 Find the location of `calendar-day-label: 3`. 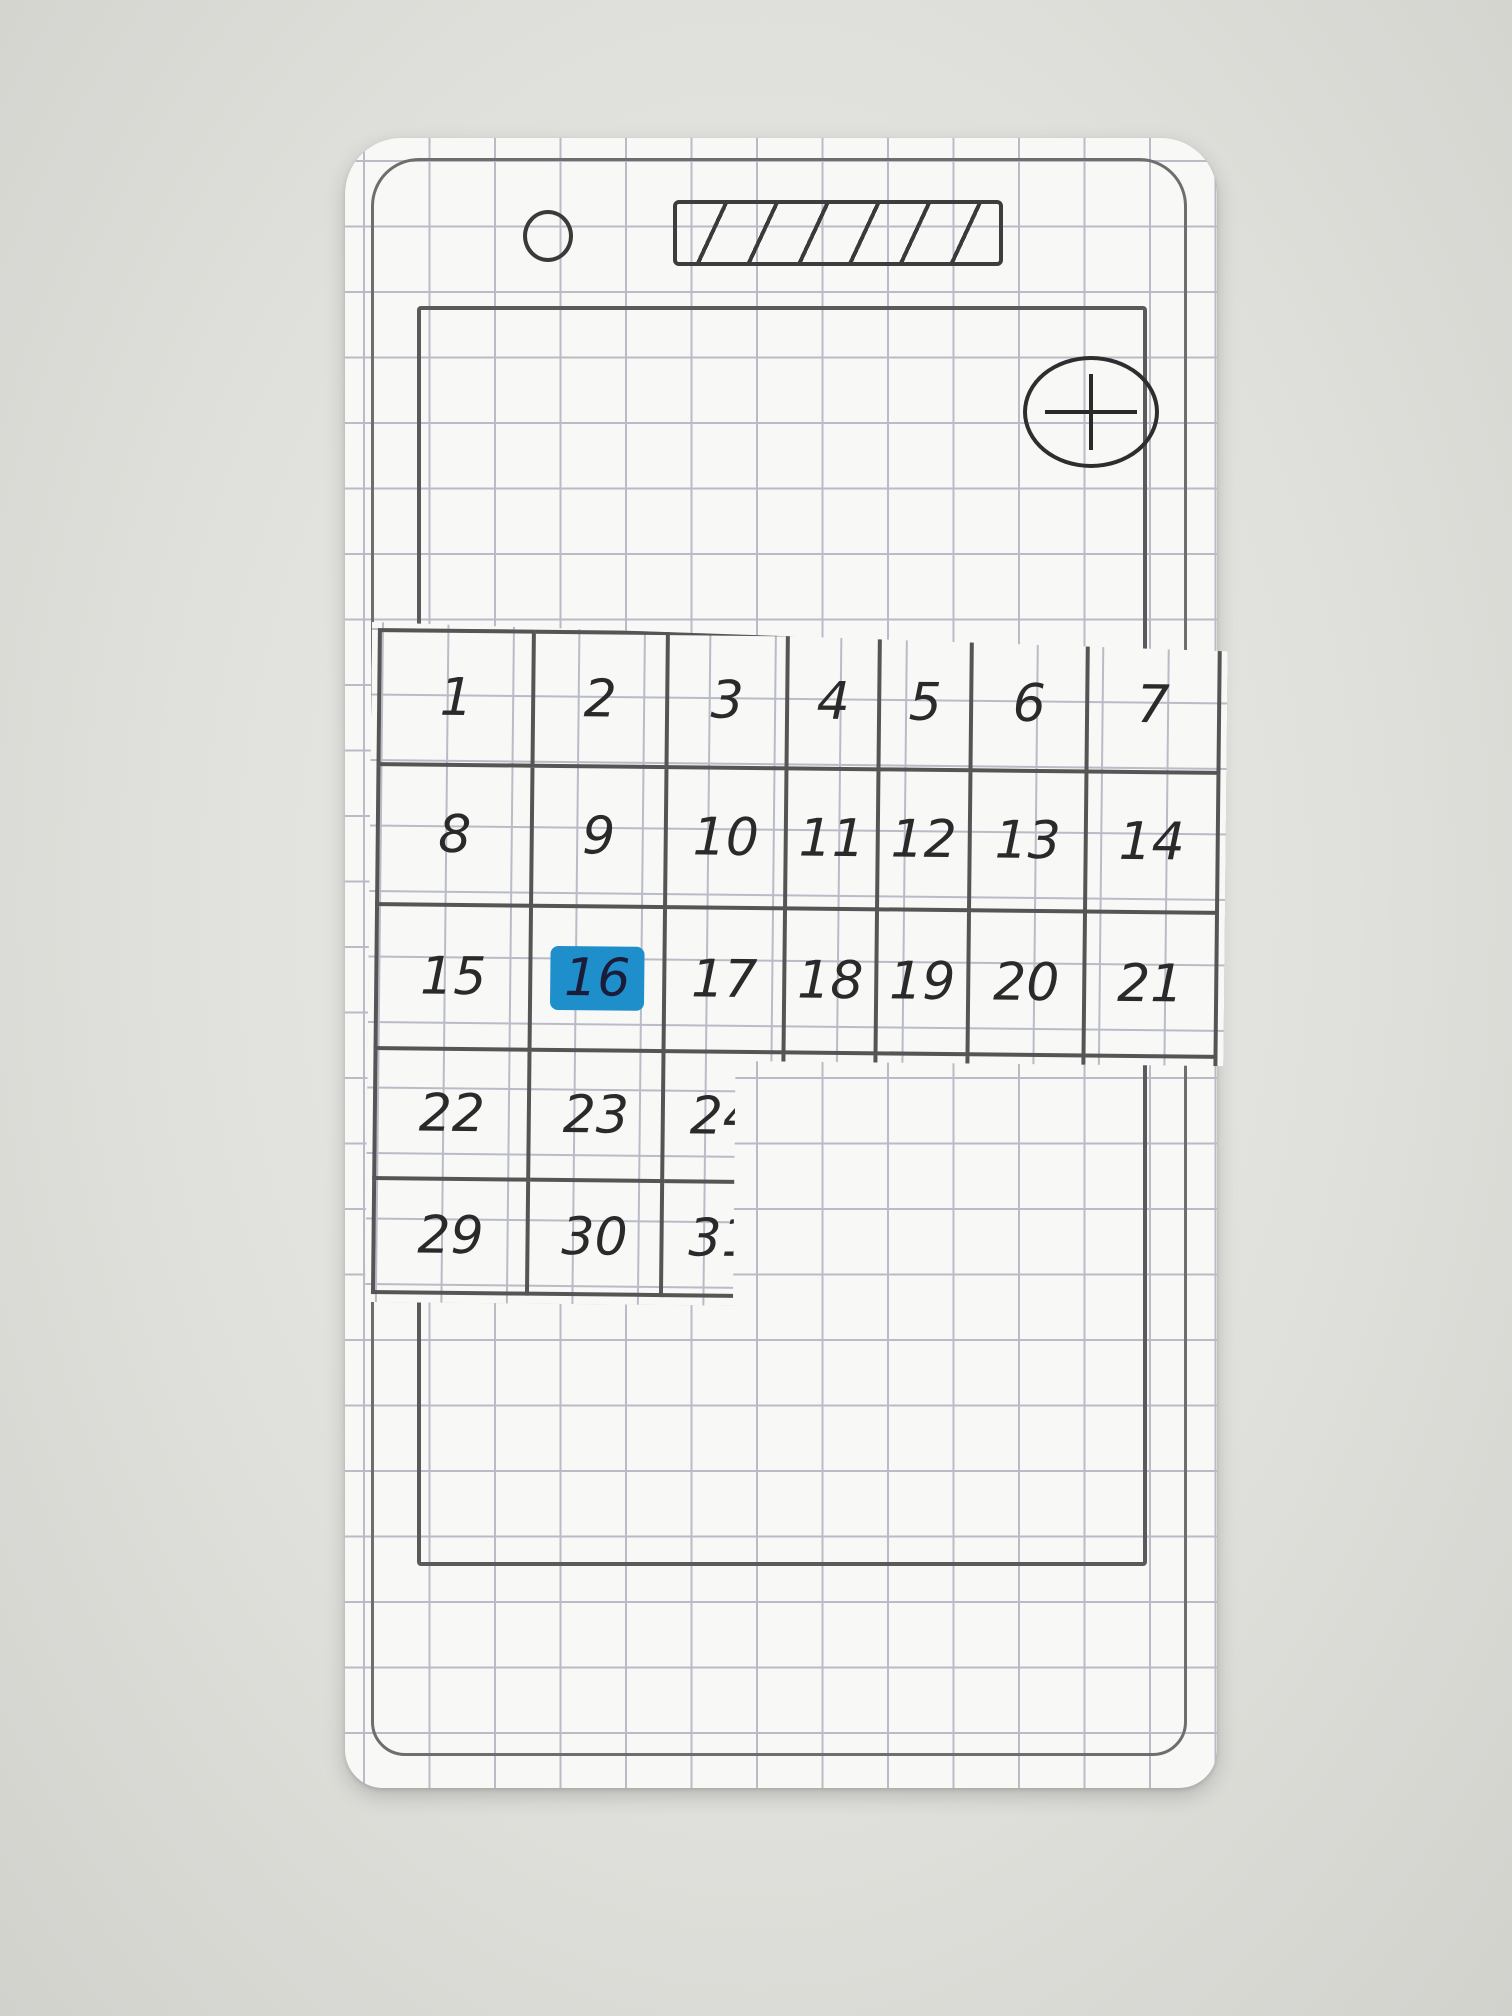

calendar-day-label: 3 is located at coordinates (727, 700).